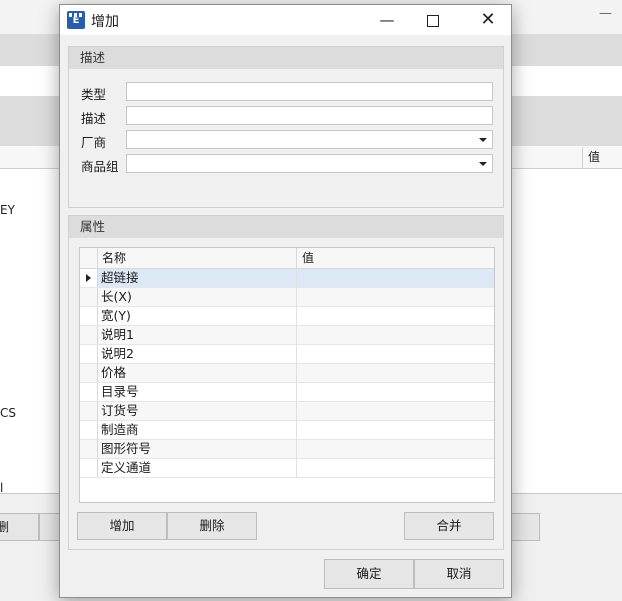 The width and height of the screenshot is (622, 601). I want to click on property-name-cell: 超链接, so click(197, 278).